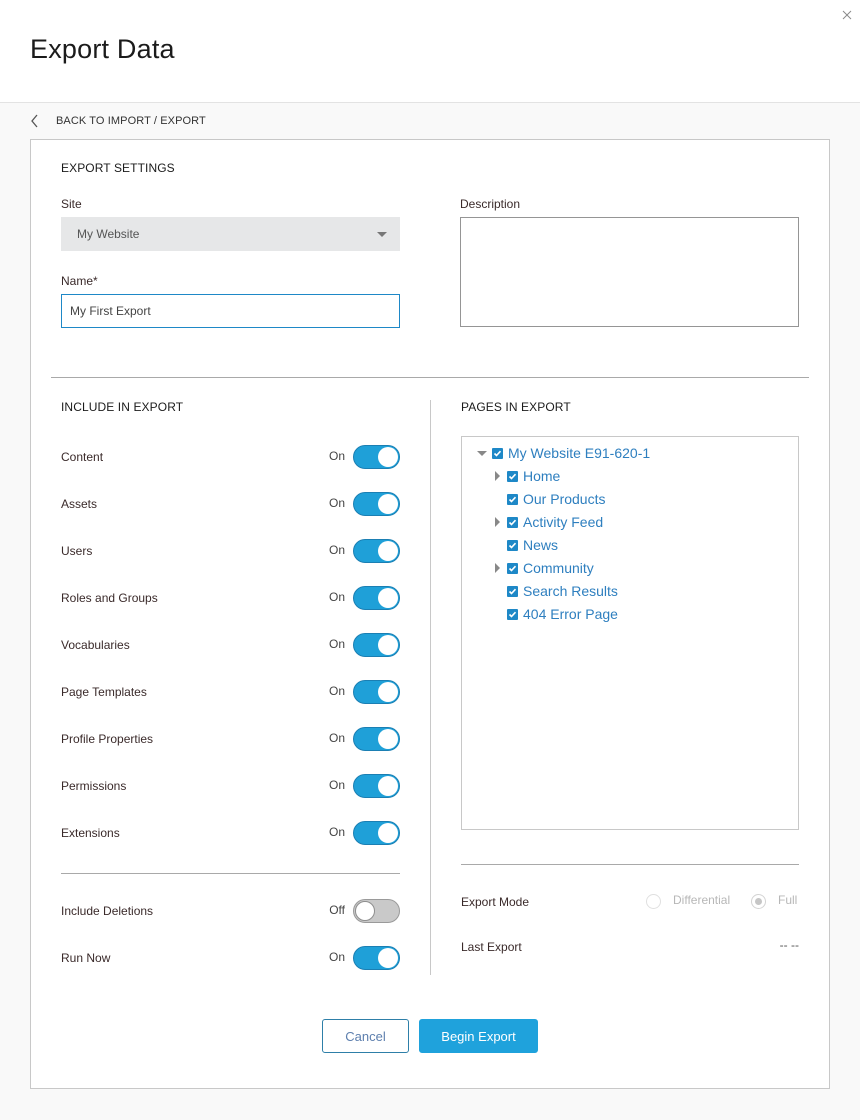 Image resolution: width=860 pixels, height=1120 pixels. I want to click on export-settings-heading: EXPORT SETTINGS, so click(118, 168).